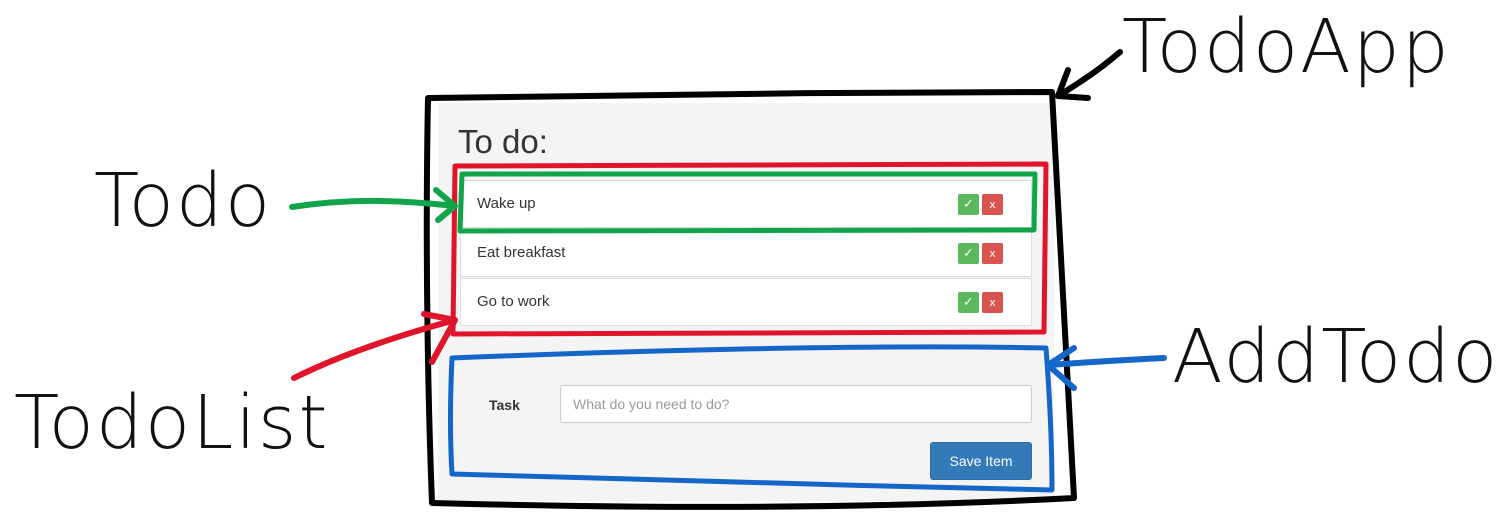 The width and height of the screenshot is (1500, 515). What do you see at coordinates (503, 141) in the screenshot?
I see `app-title: To do:` at bounding box center [503, 141].